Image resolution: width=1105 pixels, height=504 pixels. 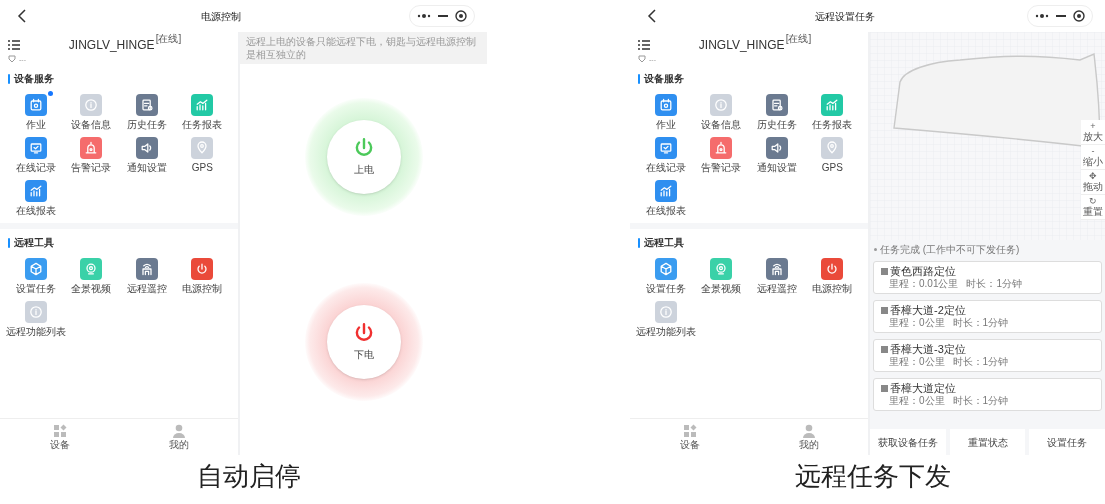 What do you see at coordinates (1093, 201) in the screenshot?
I see `control-symbol: ↻` at bounding box center [1093, 201].